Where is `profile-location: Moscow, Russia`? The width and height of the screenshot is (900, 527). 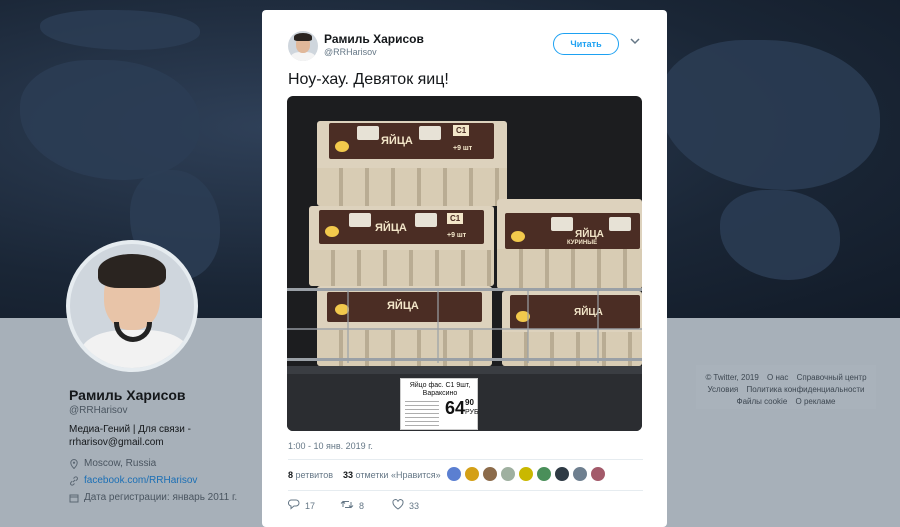
profile-location: Moscow, Russia is located at coordinates (112, 463).